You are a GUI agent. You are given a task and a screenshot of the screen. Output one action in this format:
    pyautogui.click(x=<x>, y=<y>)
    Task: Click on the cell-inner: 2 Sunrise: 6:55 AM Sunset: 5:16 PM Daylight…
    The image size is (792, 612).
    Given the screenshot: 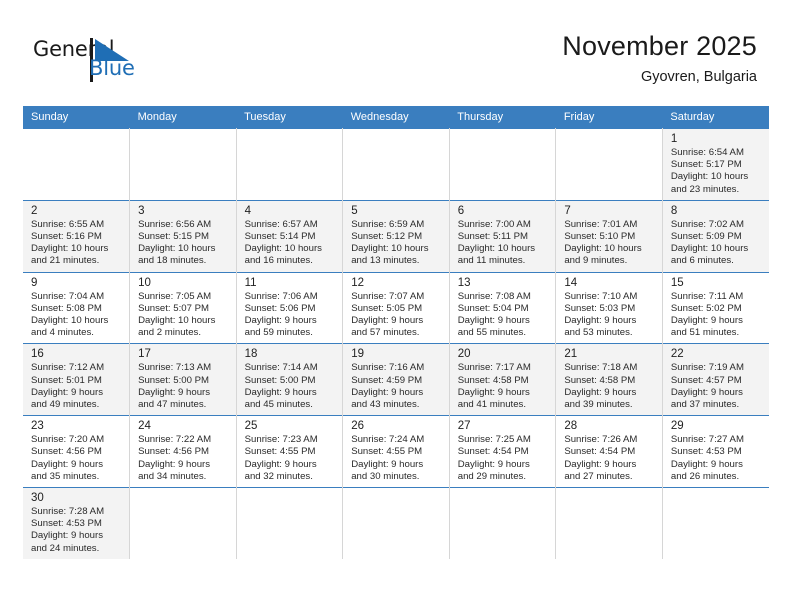 What is the action you would take?
    pyautogui.click(x=76, y=236)
    